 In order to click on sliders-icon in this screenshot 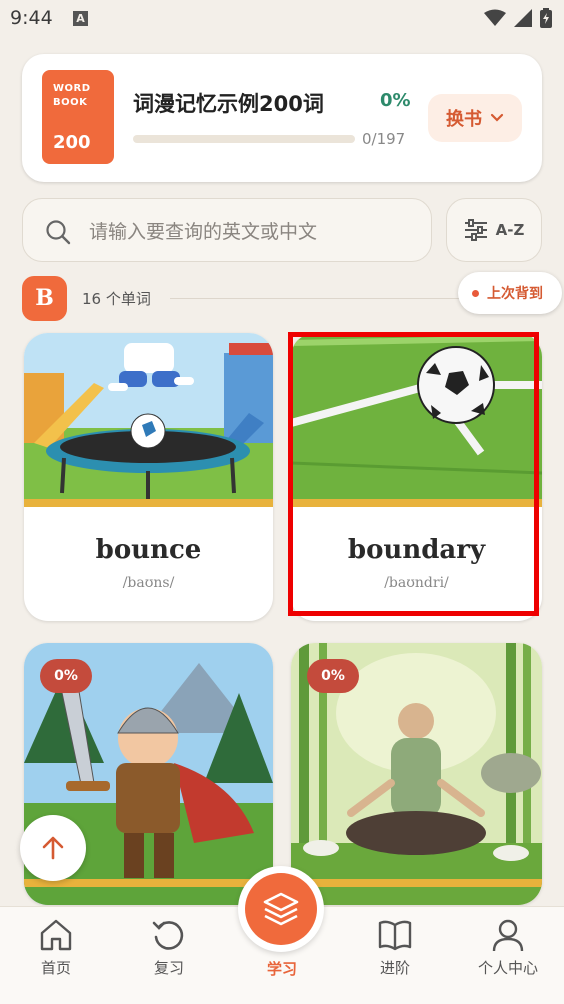, I will do `click(475, 230)`.